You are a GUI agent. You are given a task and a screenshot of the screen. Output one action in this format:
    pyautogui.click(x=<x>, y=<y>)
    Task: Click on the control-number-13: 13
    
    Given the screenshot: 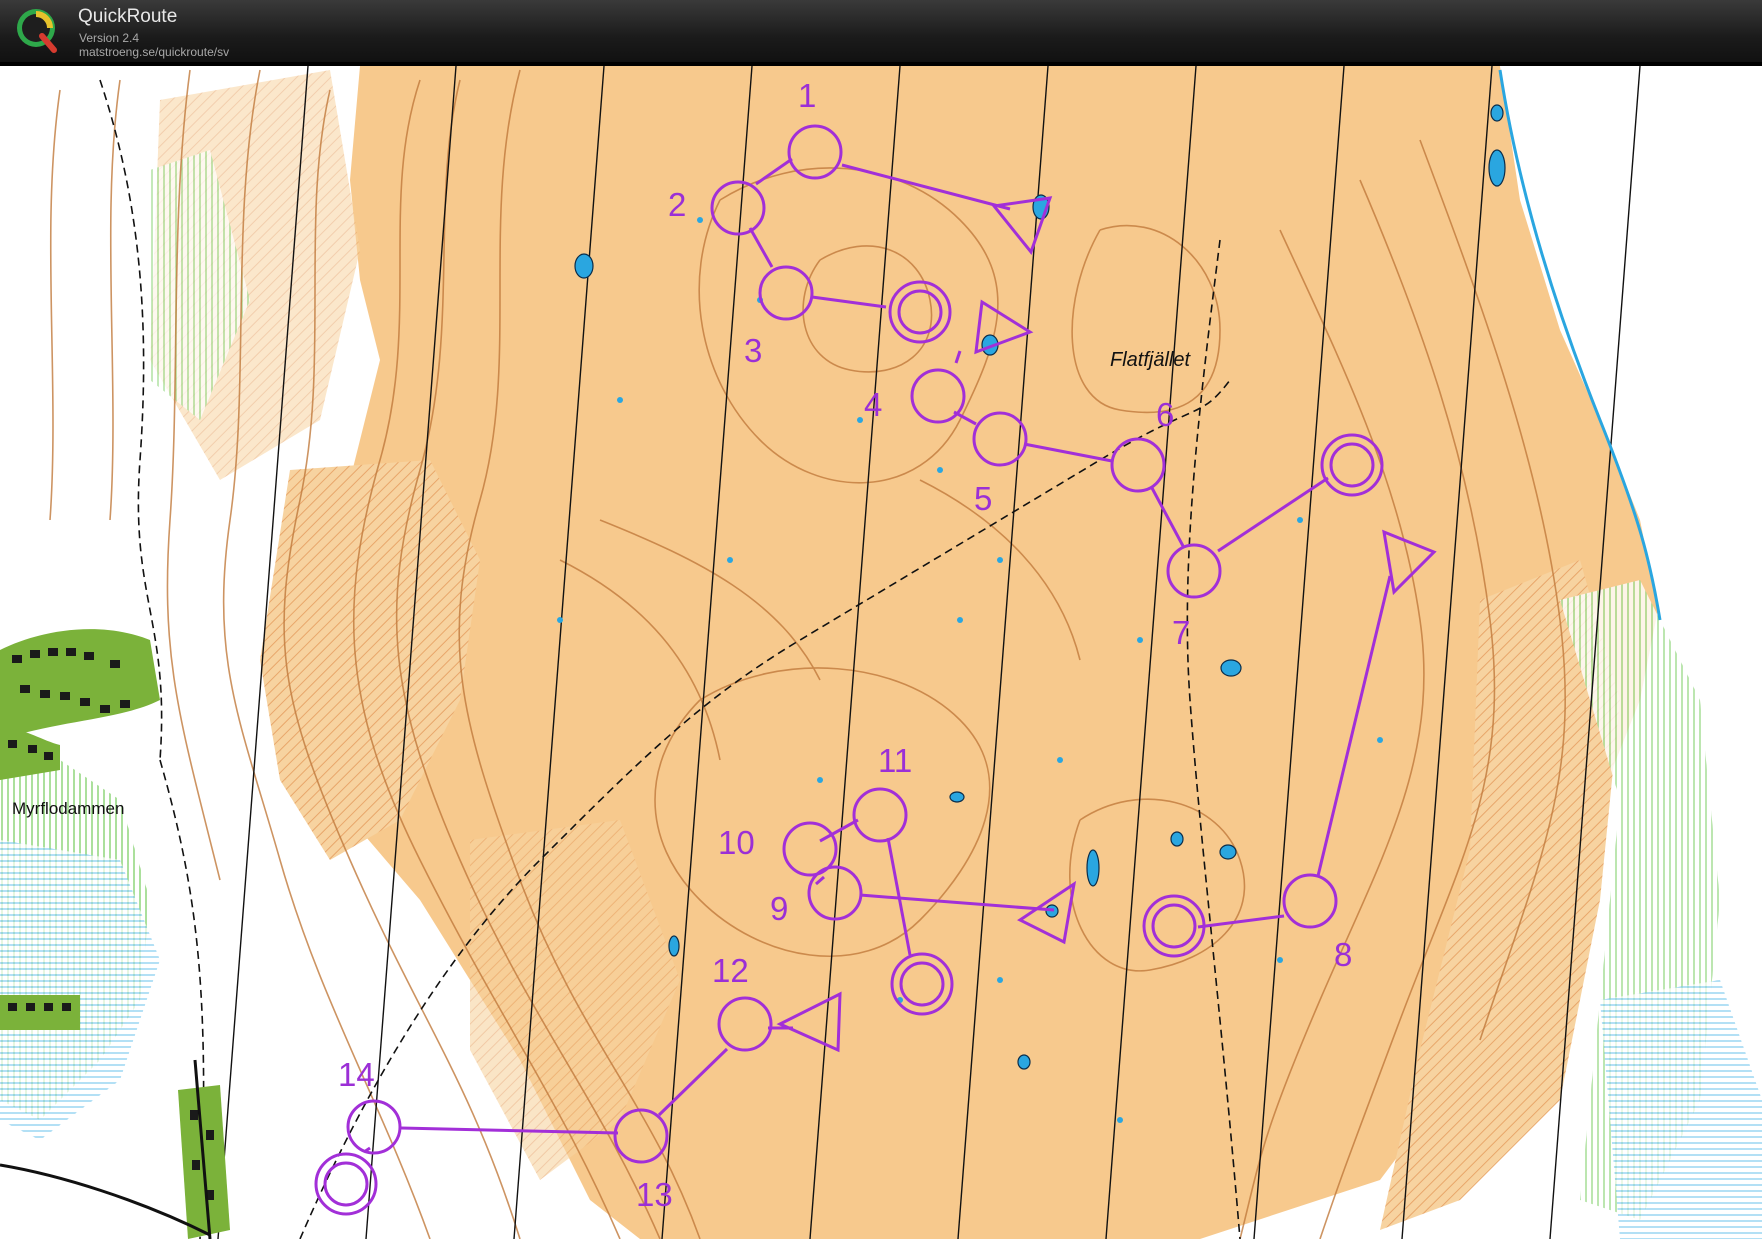 What is the action you would take?
    pyautogui.click(x=654, y=1194)
    